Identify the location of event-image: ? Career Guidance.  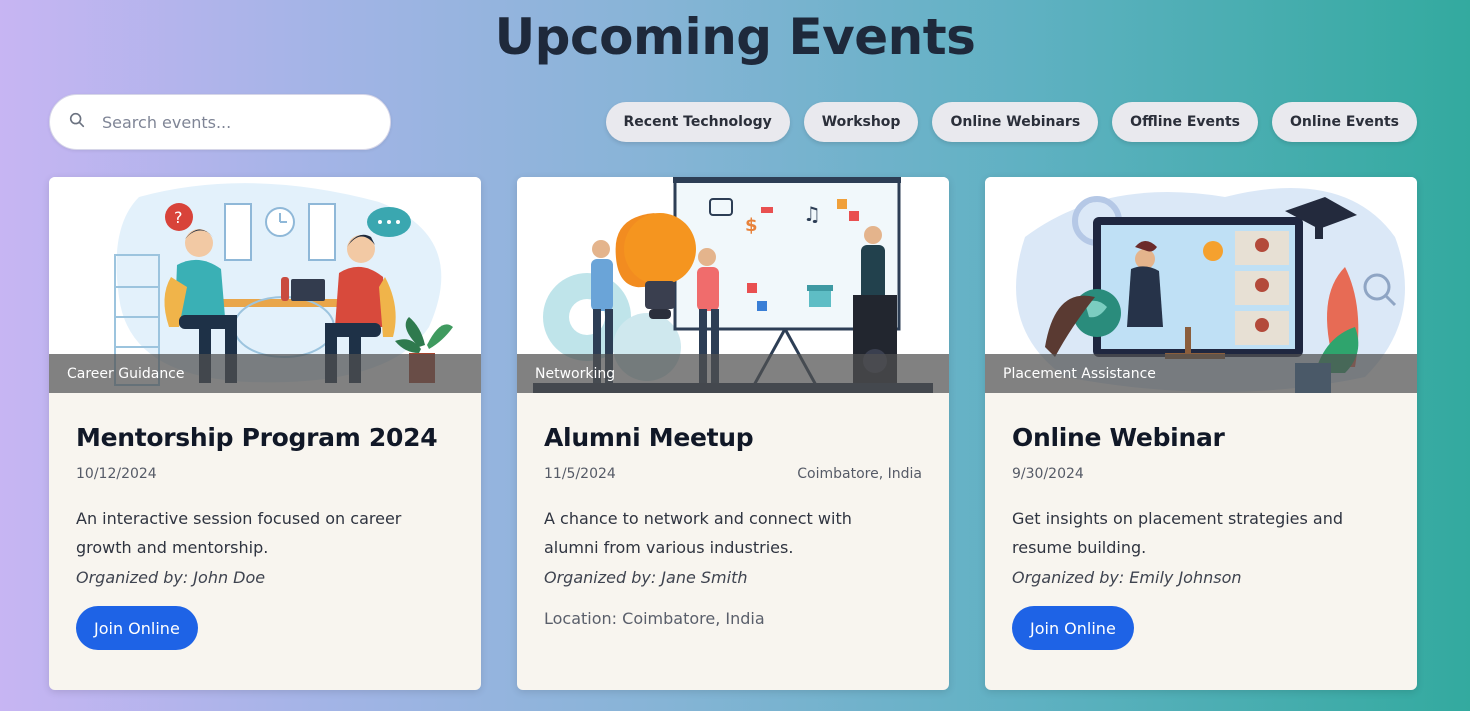
(265, 285).